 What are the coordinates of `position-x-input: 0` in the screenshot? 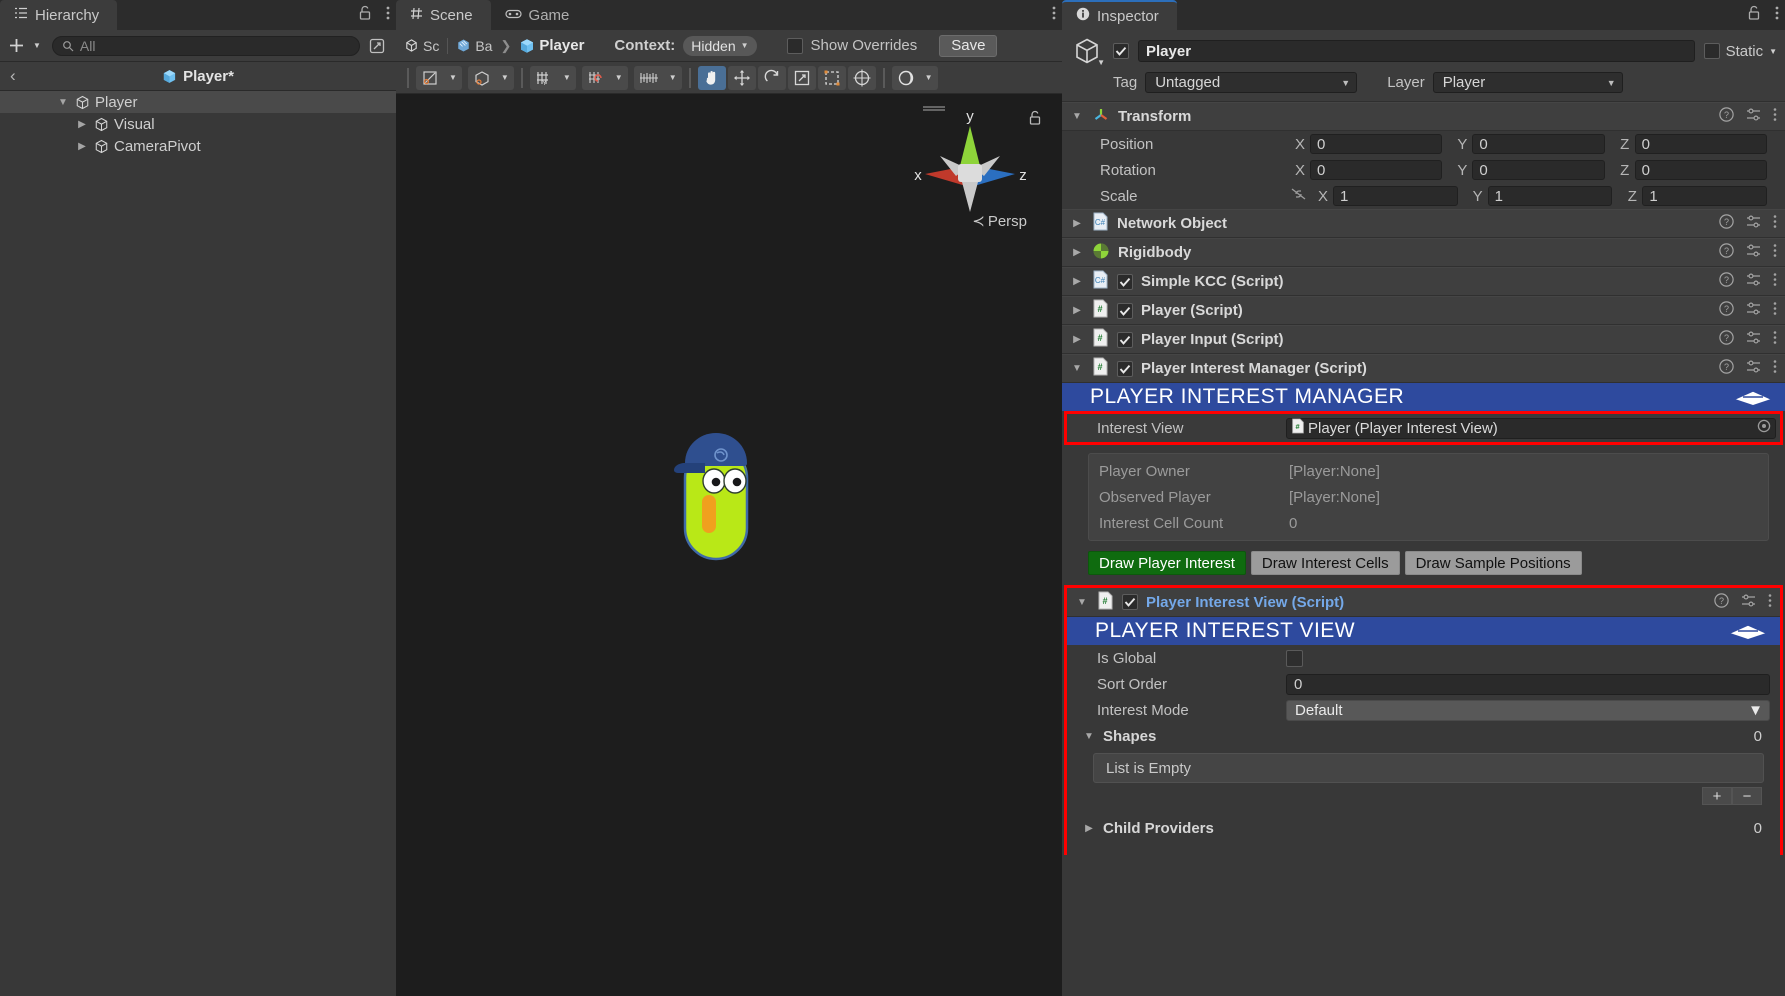 It's located at (1376, 144).